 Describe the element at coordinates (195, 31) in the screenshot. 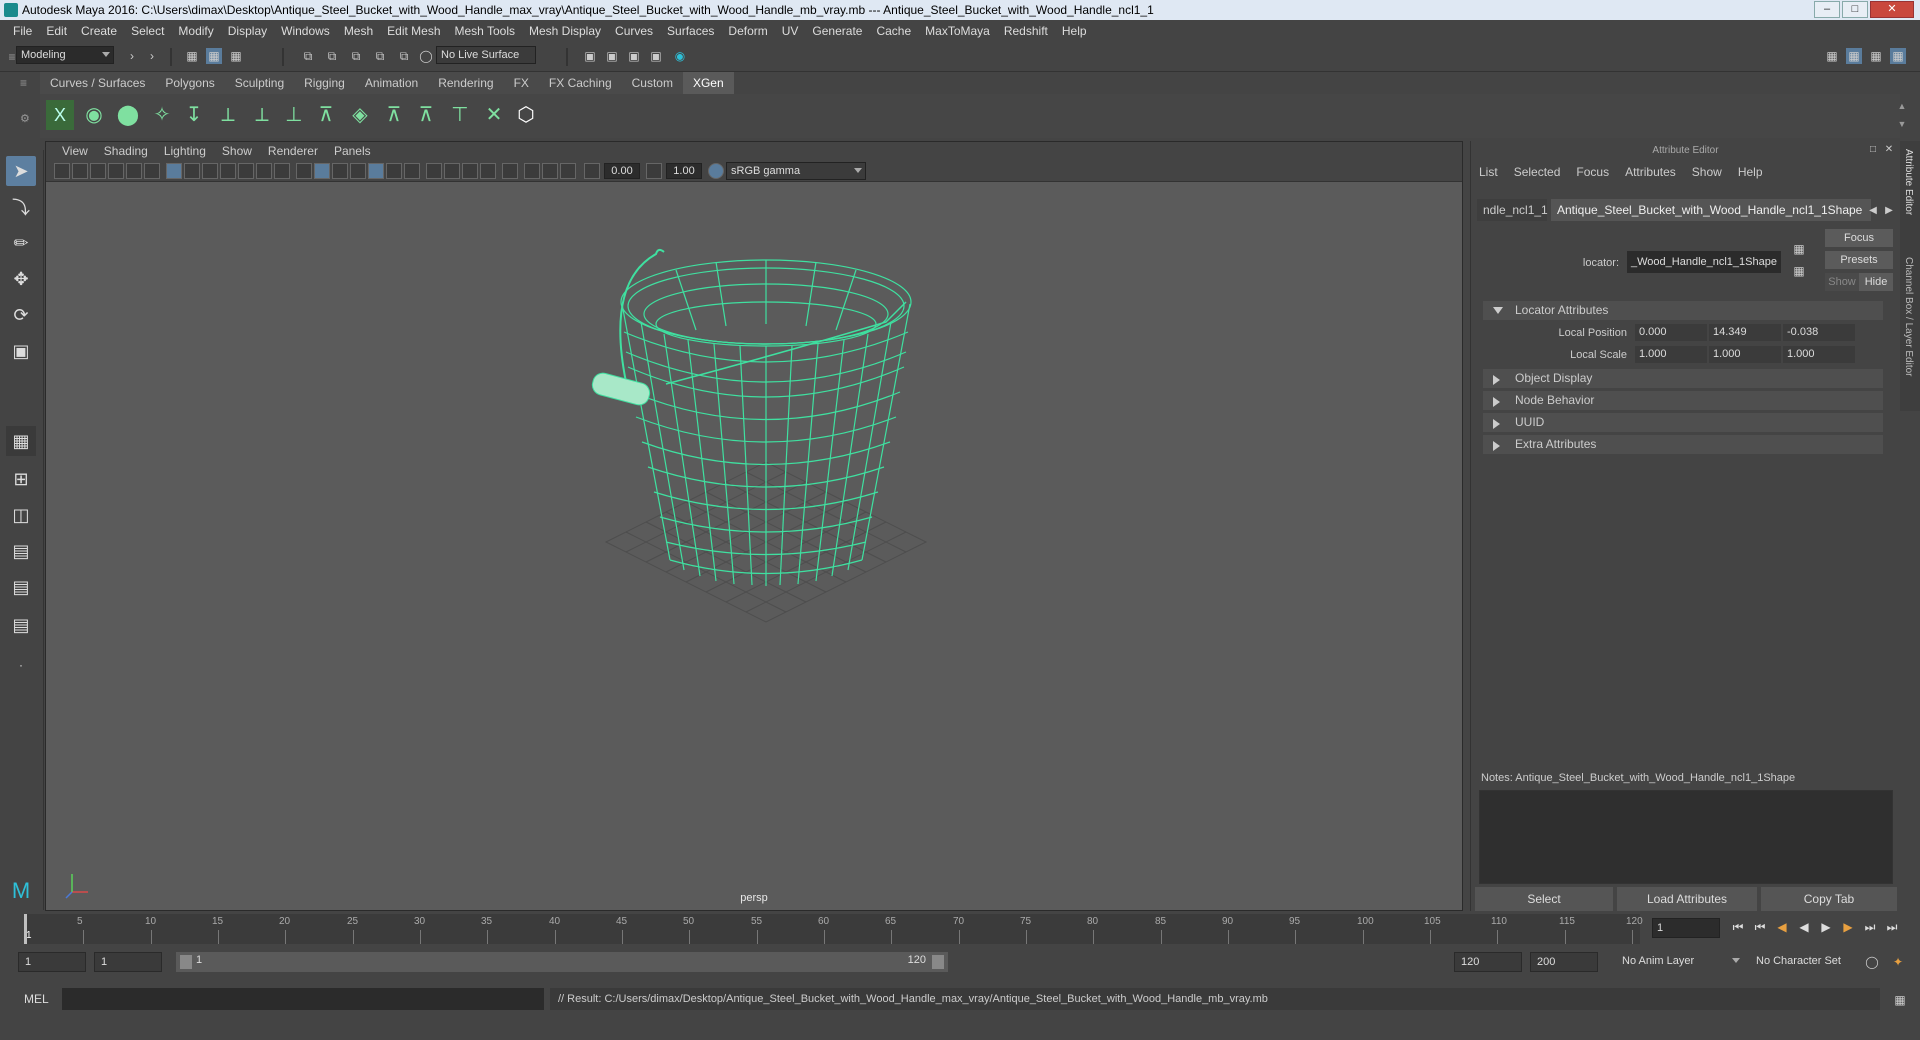

I see `menu-modify: Modify` at that location.